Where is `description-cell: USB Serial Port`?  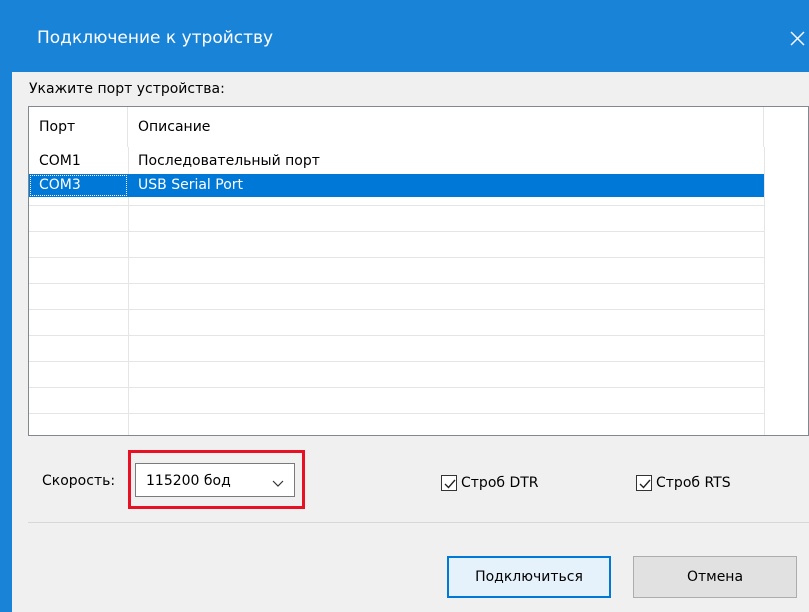
description-cell: USB Serial Port is located at coordinates (191, 185).